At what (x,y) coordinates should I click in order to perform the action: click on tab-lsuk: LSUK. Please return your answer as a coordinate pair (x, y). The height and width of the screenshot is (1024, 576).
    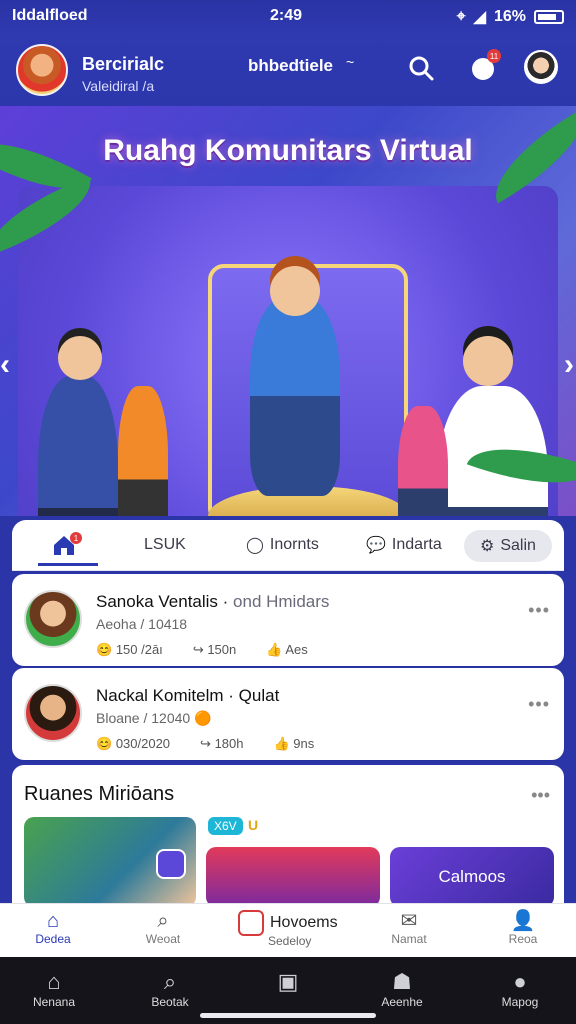
    Looking at the image, I should click on (165, 545).